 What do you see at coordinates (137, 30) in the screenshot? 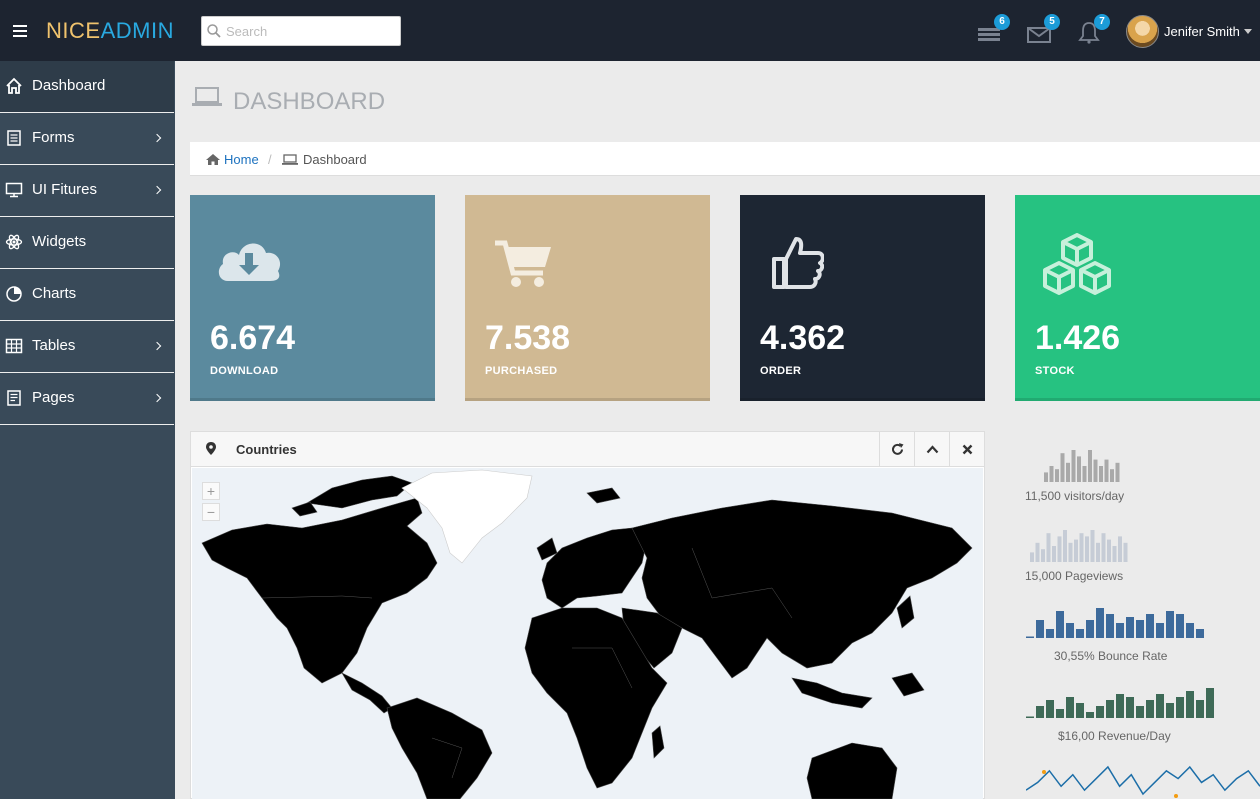
I see `logo-text-admin: ADMIN` at bounding box center [137, 30].